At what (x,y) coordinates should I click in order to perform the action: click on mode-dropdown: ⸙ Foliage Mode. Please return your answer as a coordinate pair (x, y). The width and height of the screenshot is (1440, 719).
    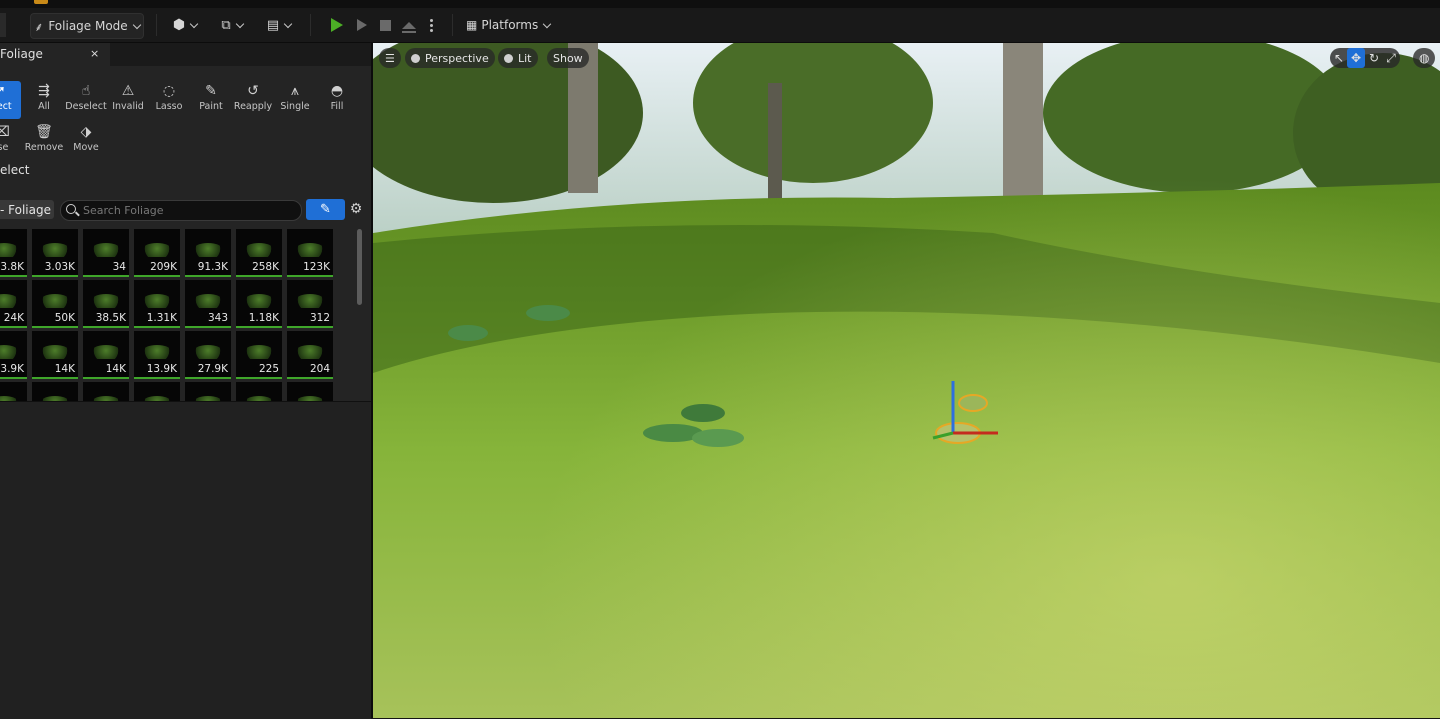
    Looking at the image, I should click on (87, 26).